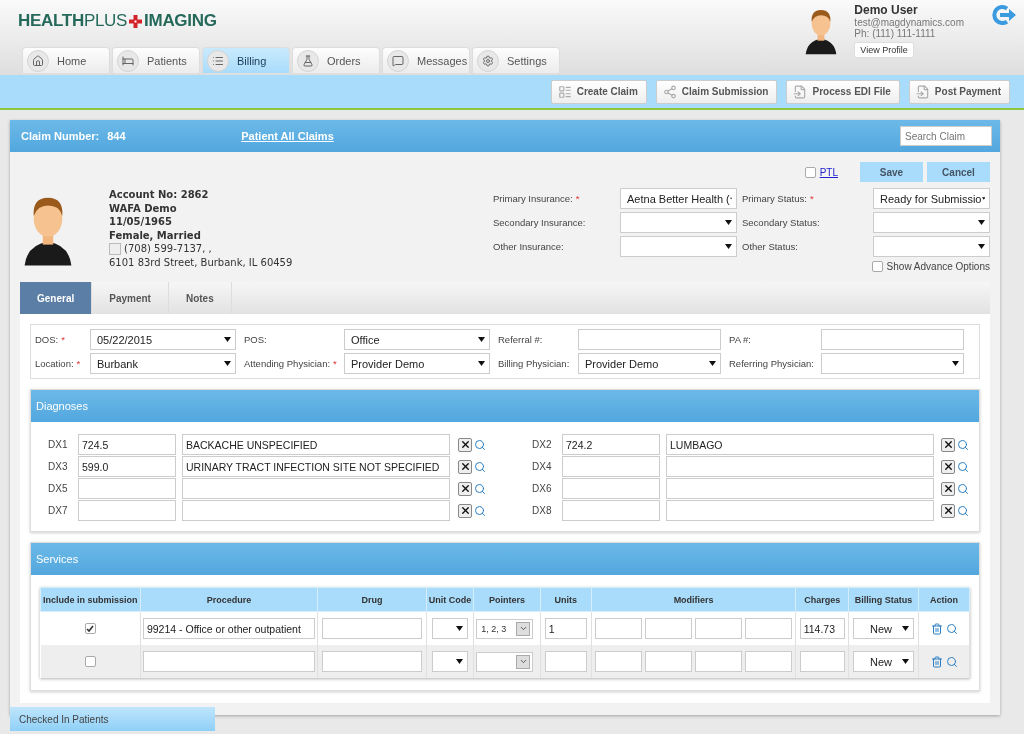  I want to click on detail-tab: General, so click(56, 298).